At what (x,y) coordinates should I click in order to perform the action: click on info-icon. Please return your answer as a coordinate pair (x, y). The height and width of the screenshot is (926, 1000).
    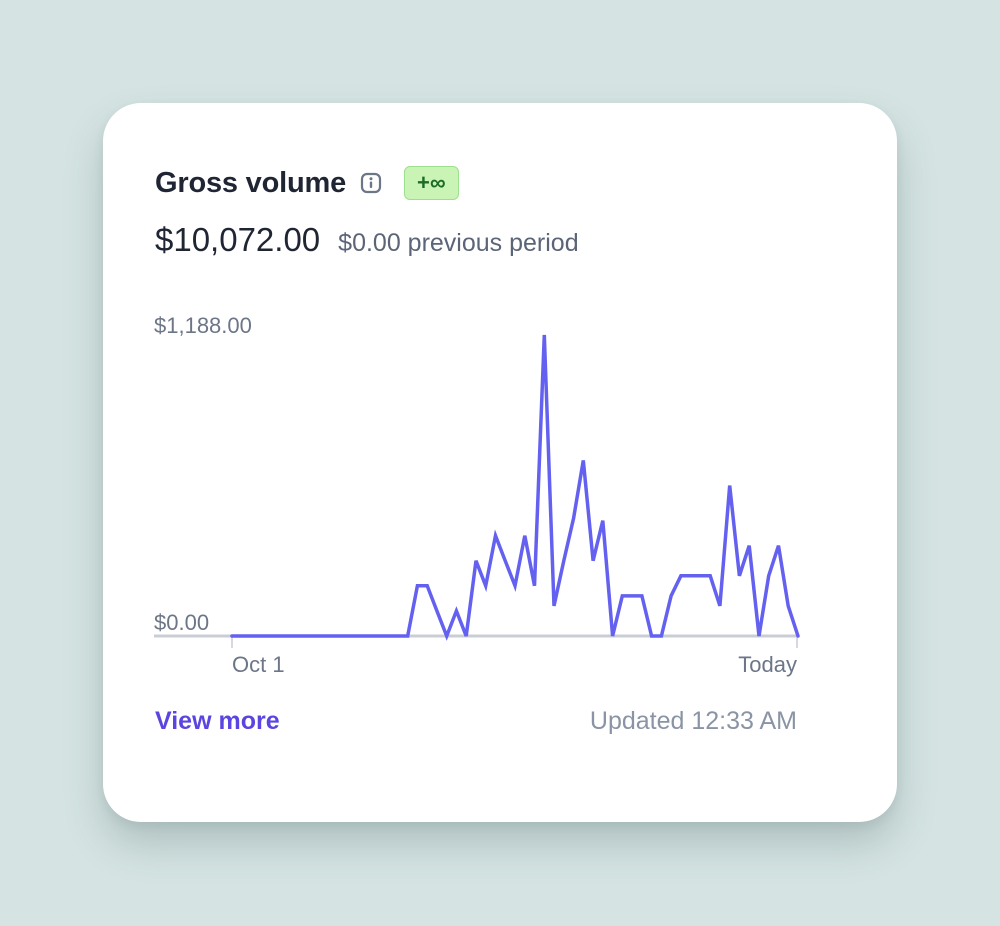
    Looking at the image, I should click on (371, 183).